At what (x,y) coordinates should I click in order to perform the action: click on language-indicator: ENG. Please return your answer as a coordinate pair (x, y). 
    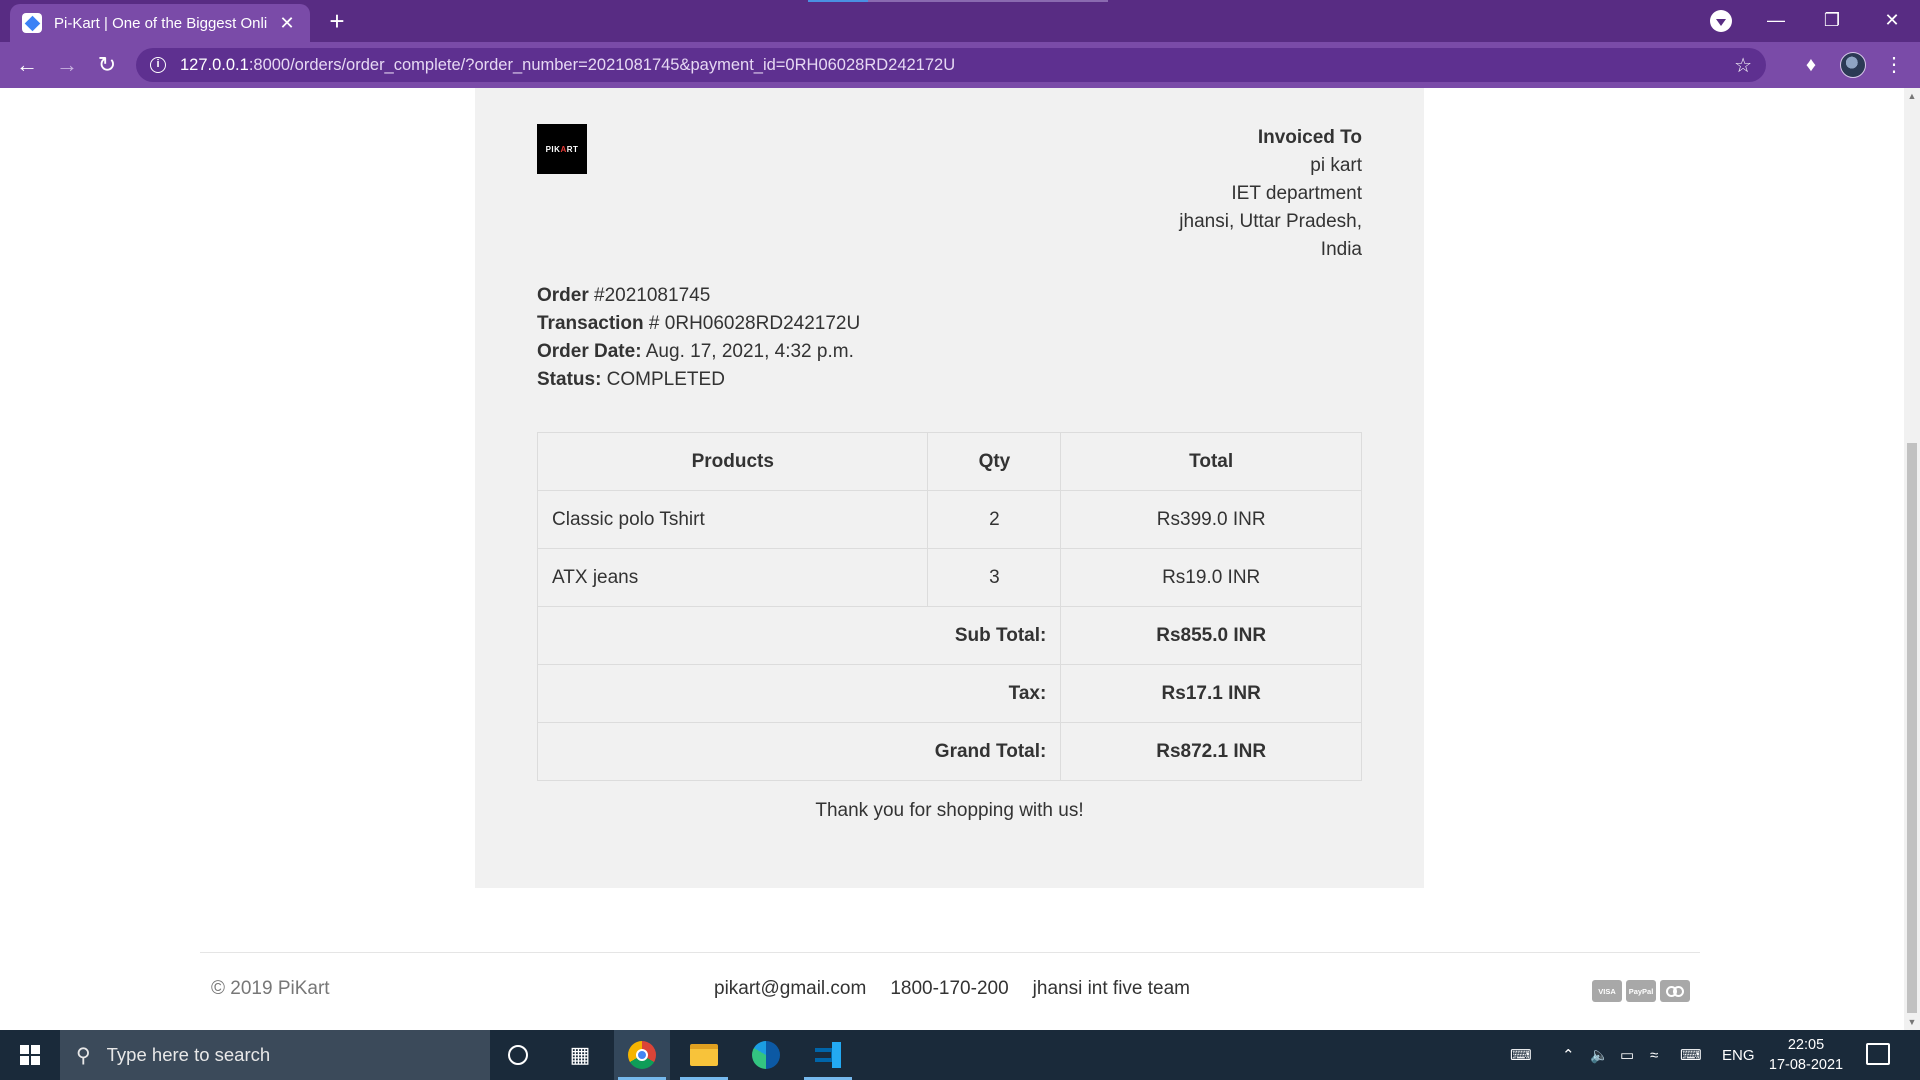
    Looking at the image, I should click on (1738, 1055).